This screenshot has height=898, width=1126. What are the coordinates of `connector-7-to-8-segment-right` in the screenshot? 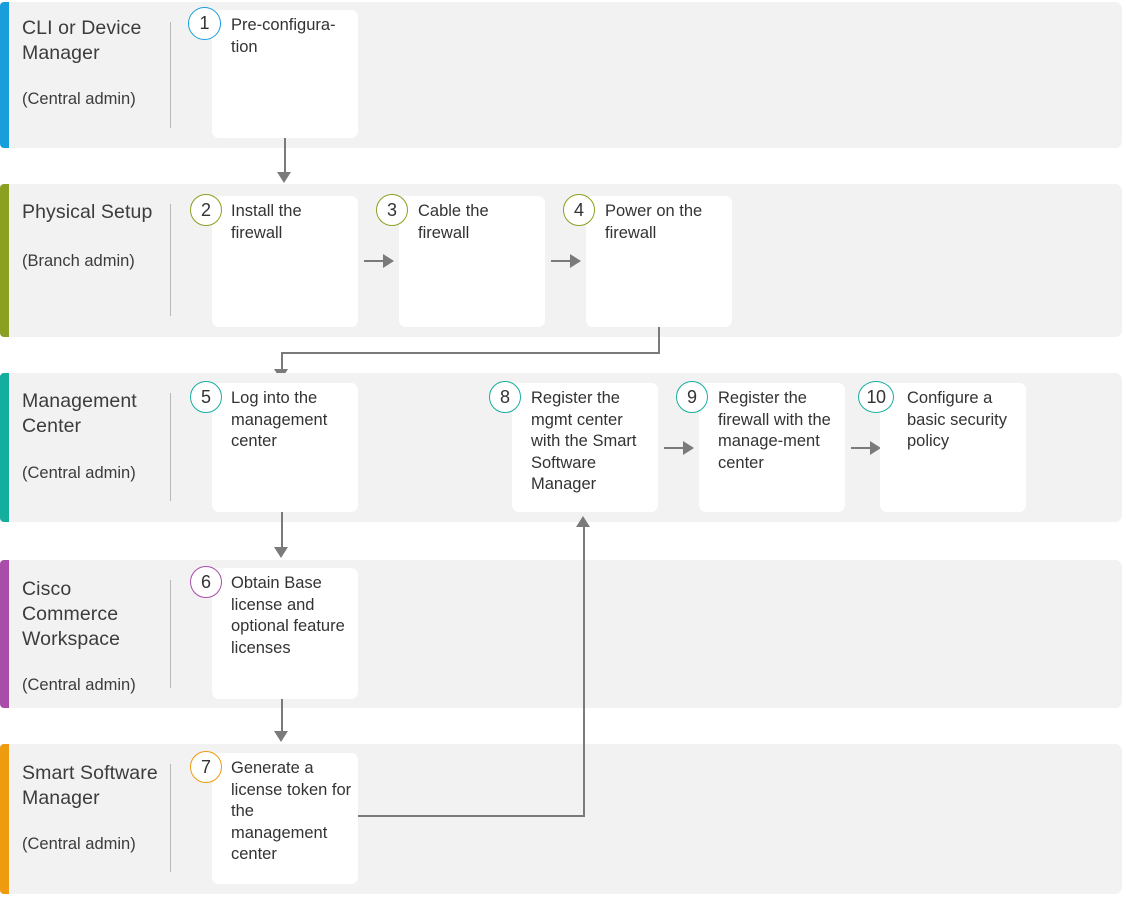 It's located at (471, 816).